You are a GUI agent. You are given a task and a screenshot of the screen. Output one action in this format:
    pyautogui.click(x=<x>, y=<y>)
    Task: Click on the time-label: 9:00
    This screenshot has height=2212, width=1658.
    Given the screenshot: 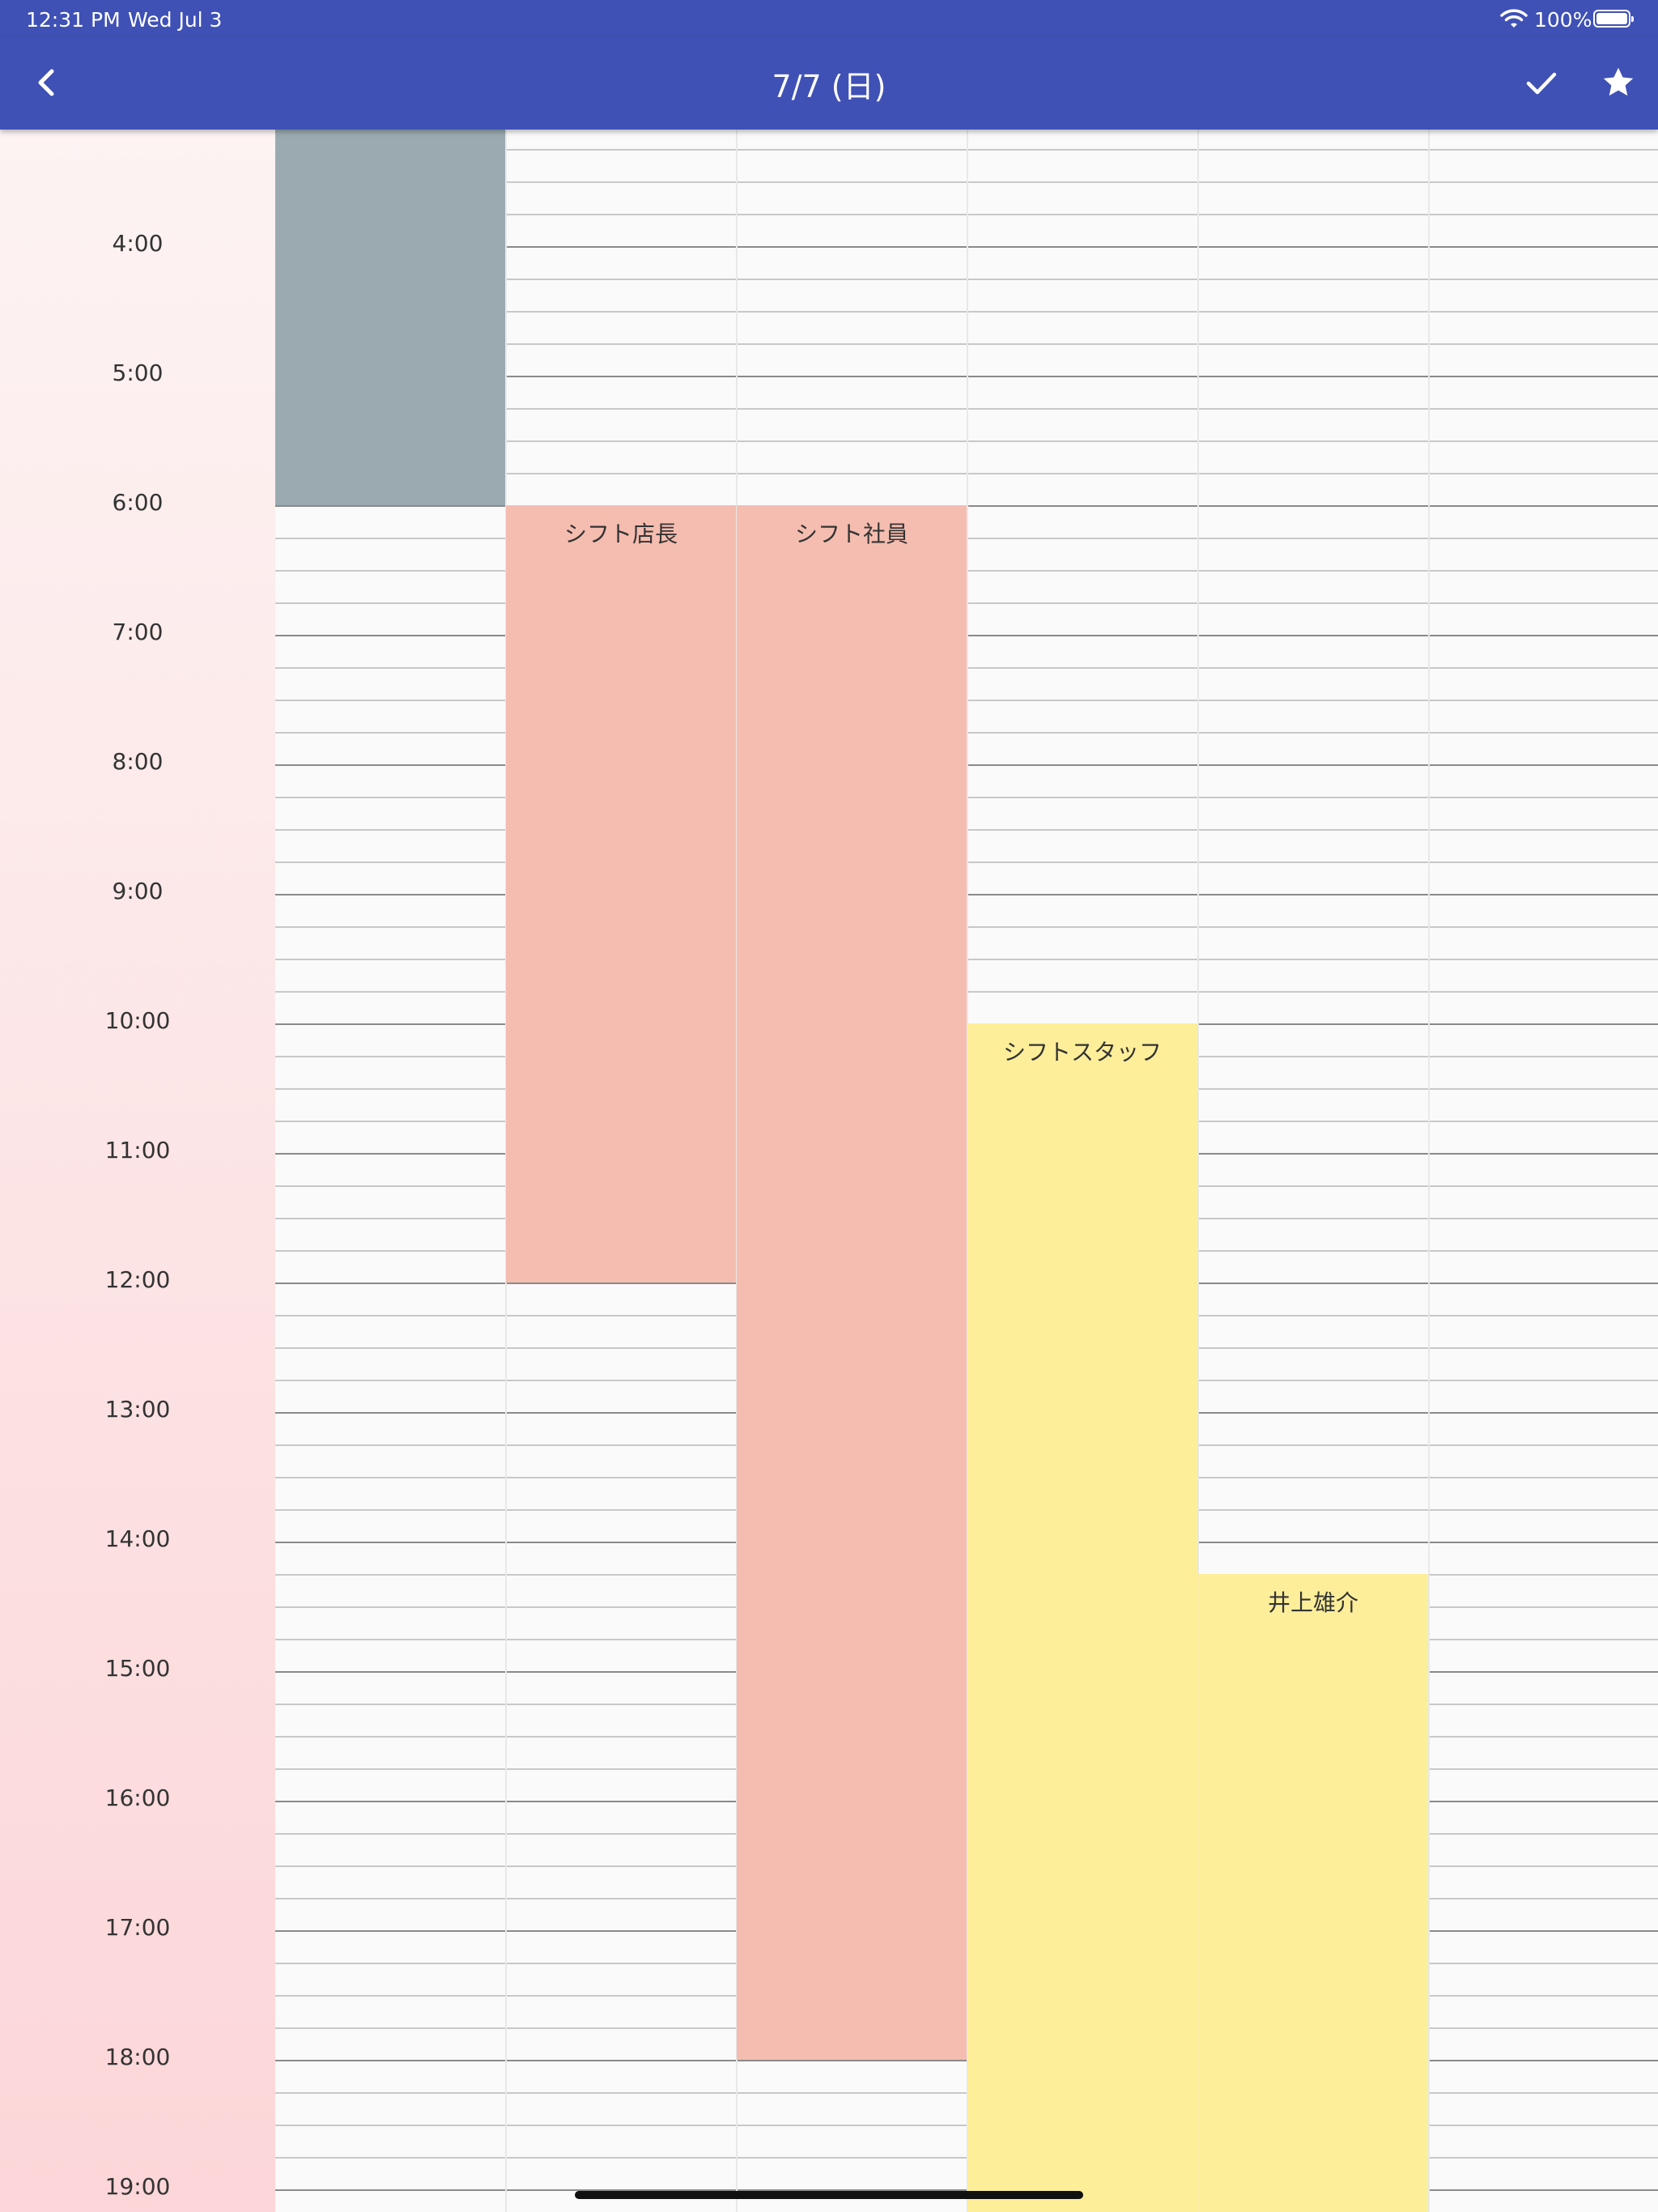 What is the action you would take?
    pyautogui.click(x=138, y=891)
    